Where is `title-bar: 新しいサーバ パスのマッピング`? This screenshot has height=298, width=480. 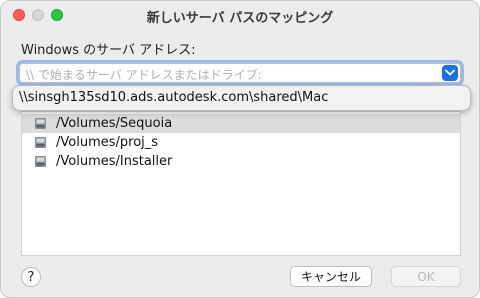
title-bar: 新しいサーバ パスのマッピング is located at coordinates (240, 15).